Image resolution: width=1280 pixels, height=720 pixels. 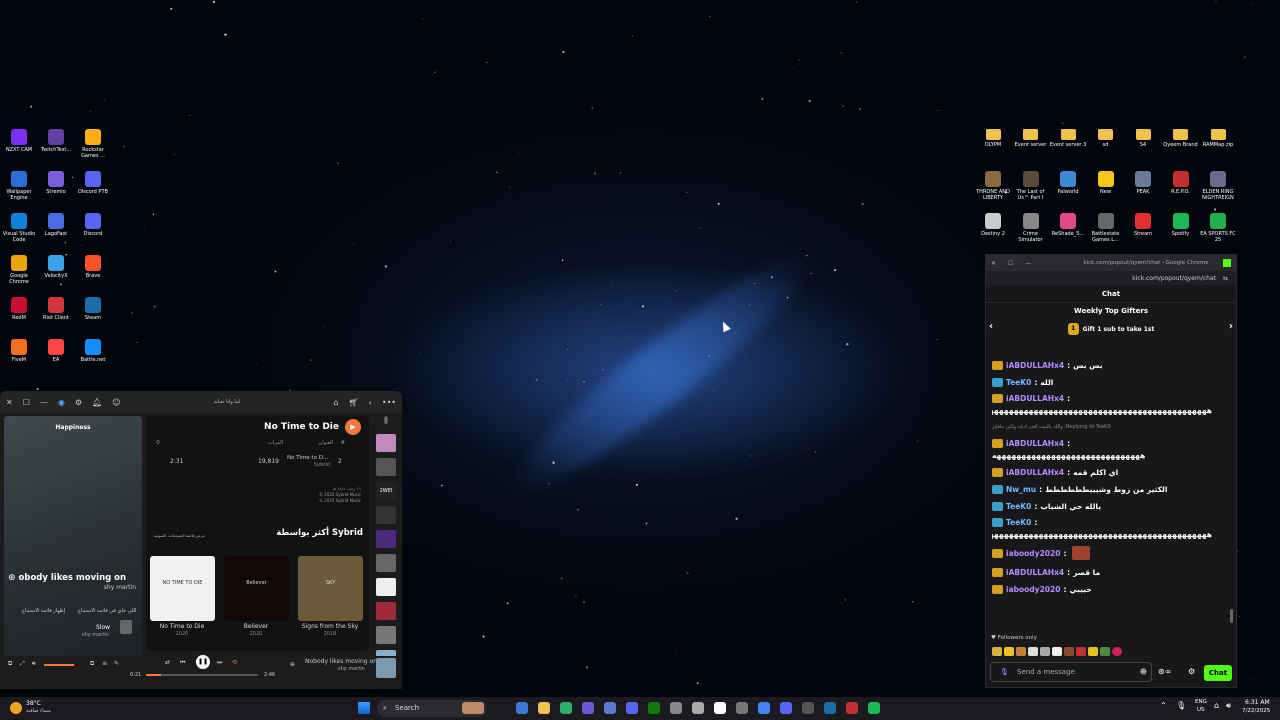 I want to click on desktop-icon: Event server, so click(x=1031, y=138).